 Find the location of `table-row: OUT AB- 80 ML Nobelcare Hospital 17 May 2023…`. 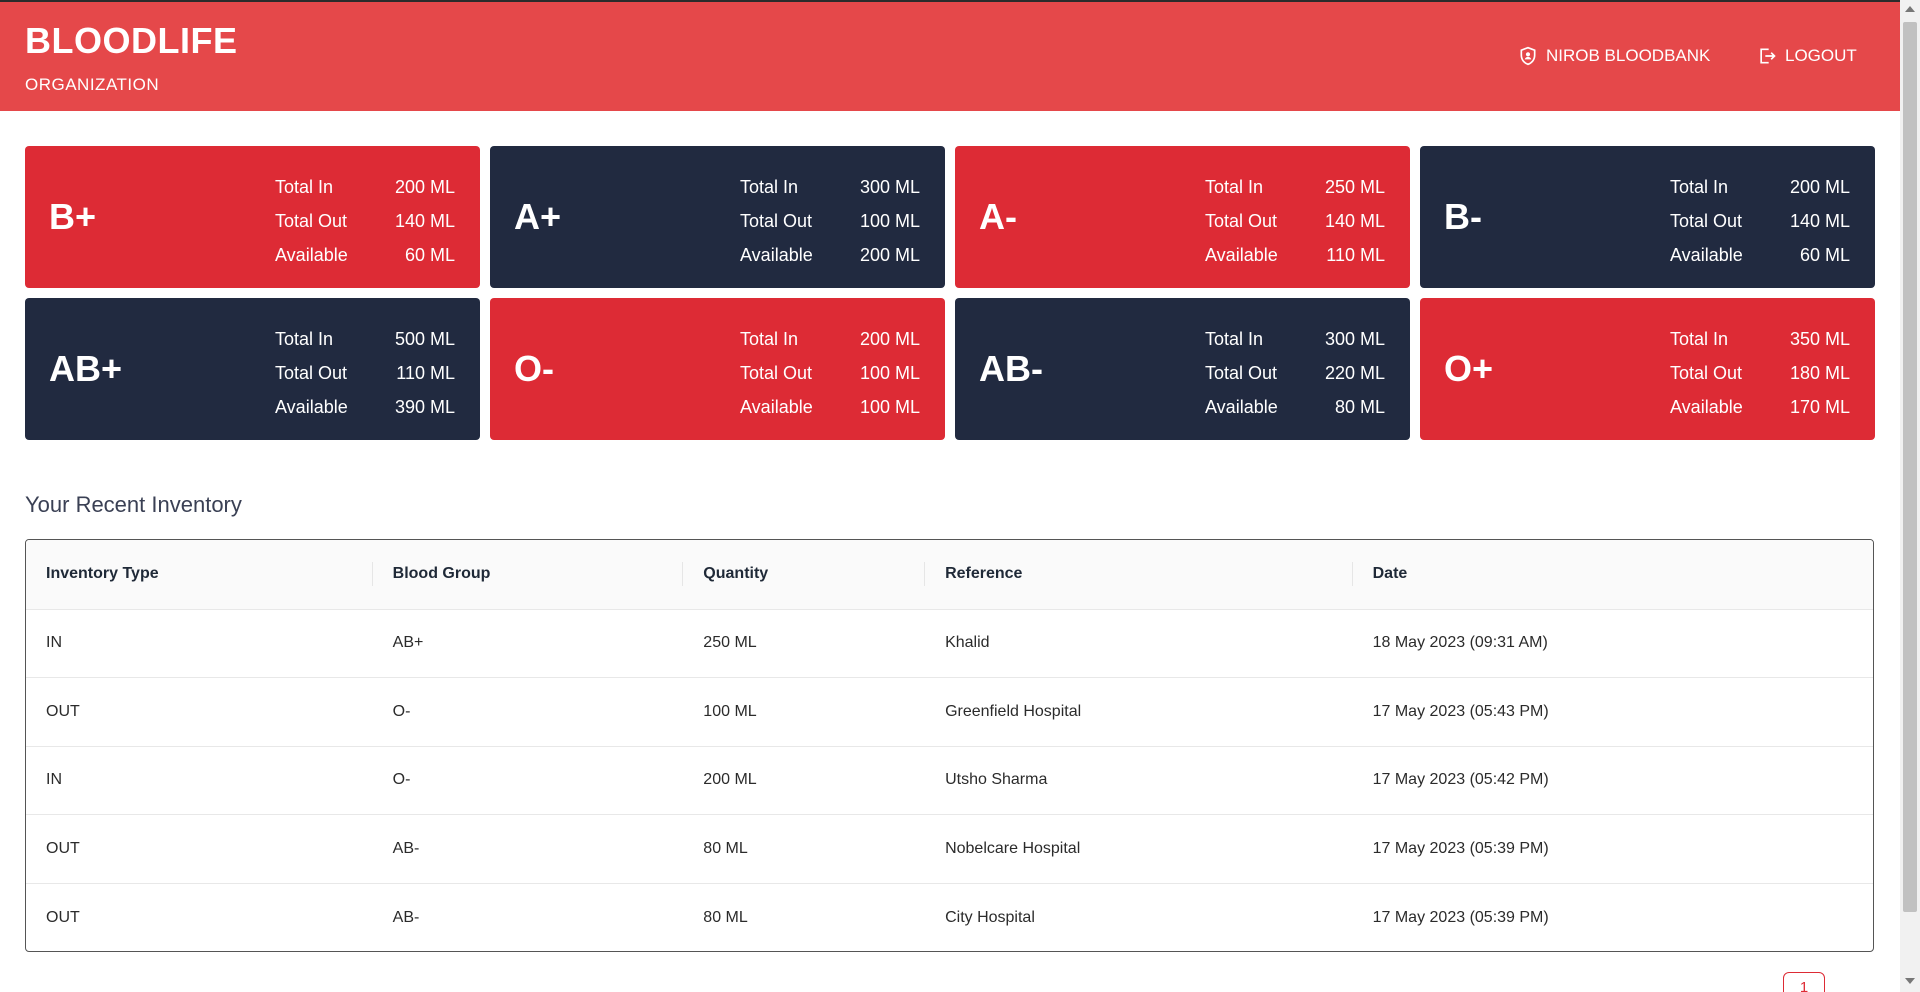

table-row: OUT AB- 80 ML Nobelcare Hospital 17 May 2023… is located at coordinates (949, 849).